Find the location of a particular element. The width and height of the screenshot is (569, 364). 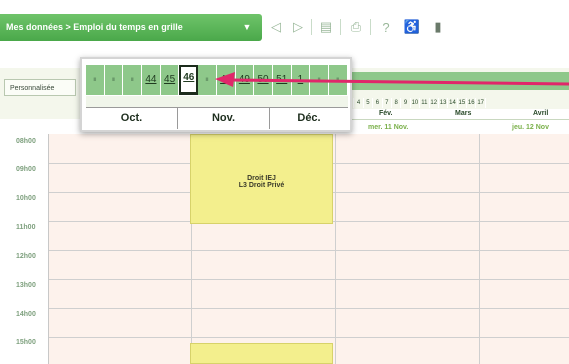

week-number: 16 is located at coordinates (472, 103).